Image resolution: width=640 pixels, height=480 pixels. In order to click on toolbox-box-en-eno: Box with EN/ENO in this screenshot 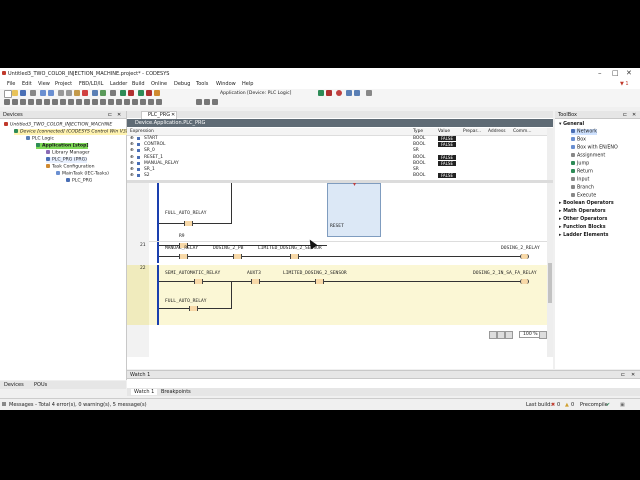, I will do `click(594, 148)`.